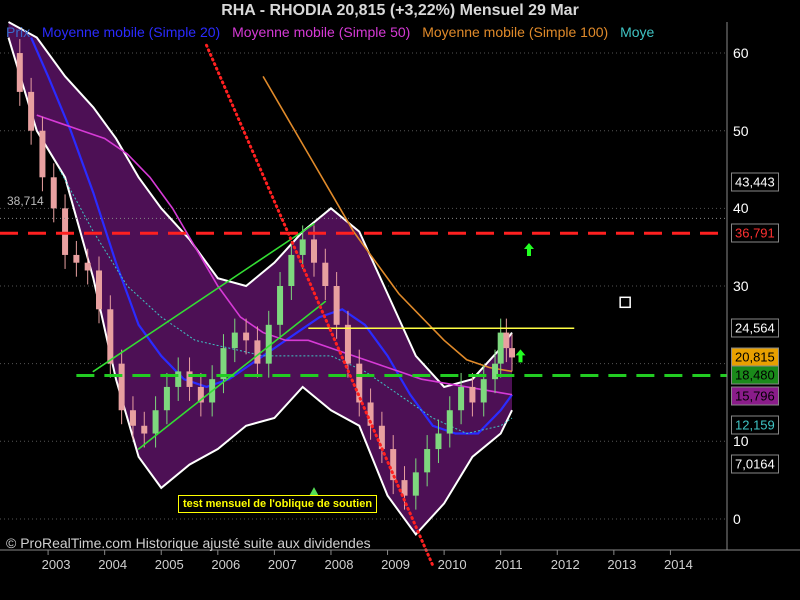 The height and width of the screenshot is (600, 800). Describe the element at coordinates (678, 564) in the screenshot. I see `x-tick-label: 2014` at that location.